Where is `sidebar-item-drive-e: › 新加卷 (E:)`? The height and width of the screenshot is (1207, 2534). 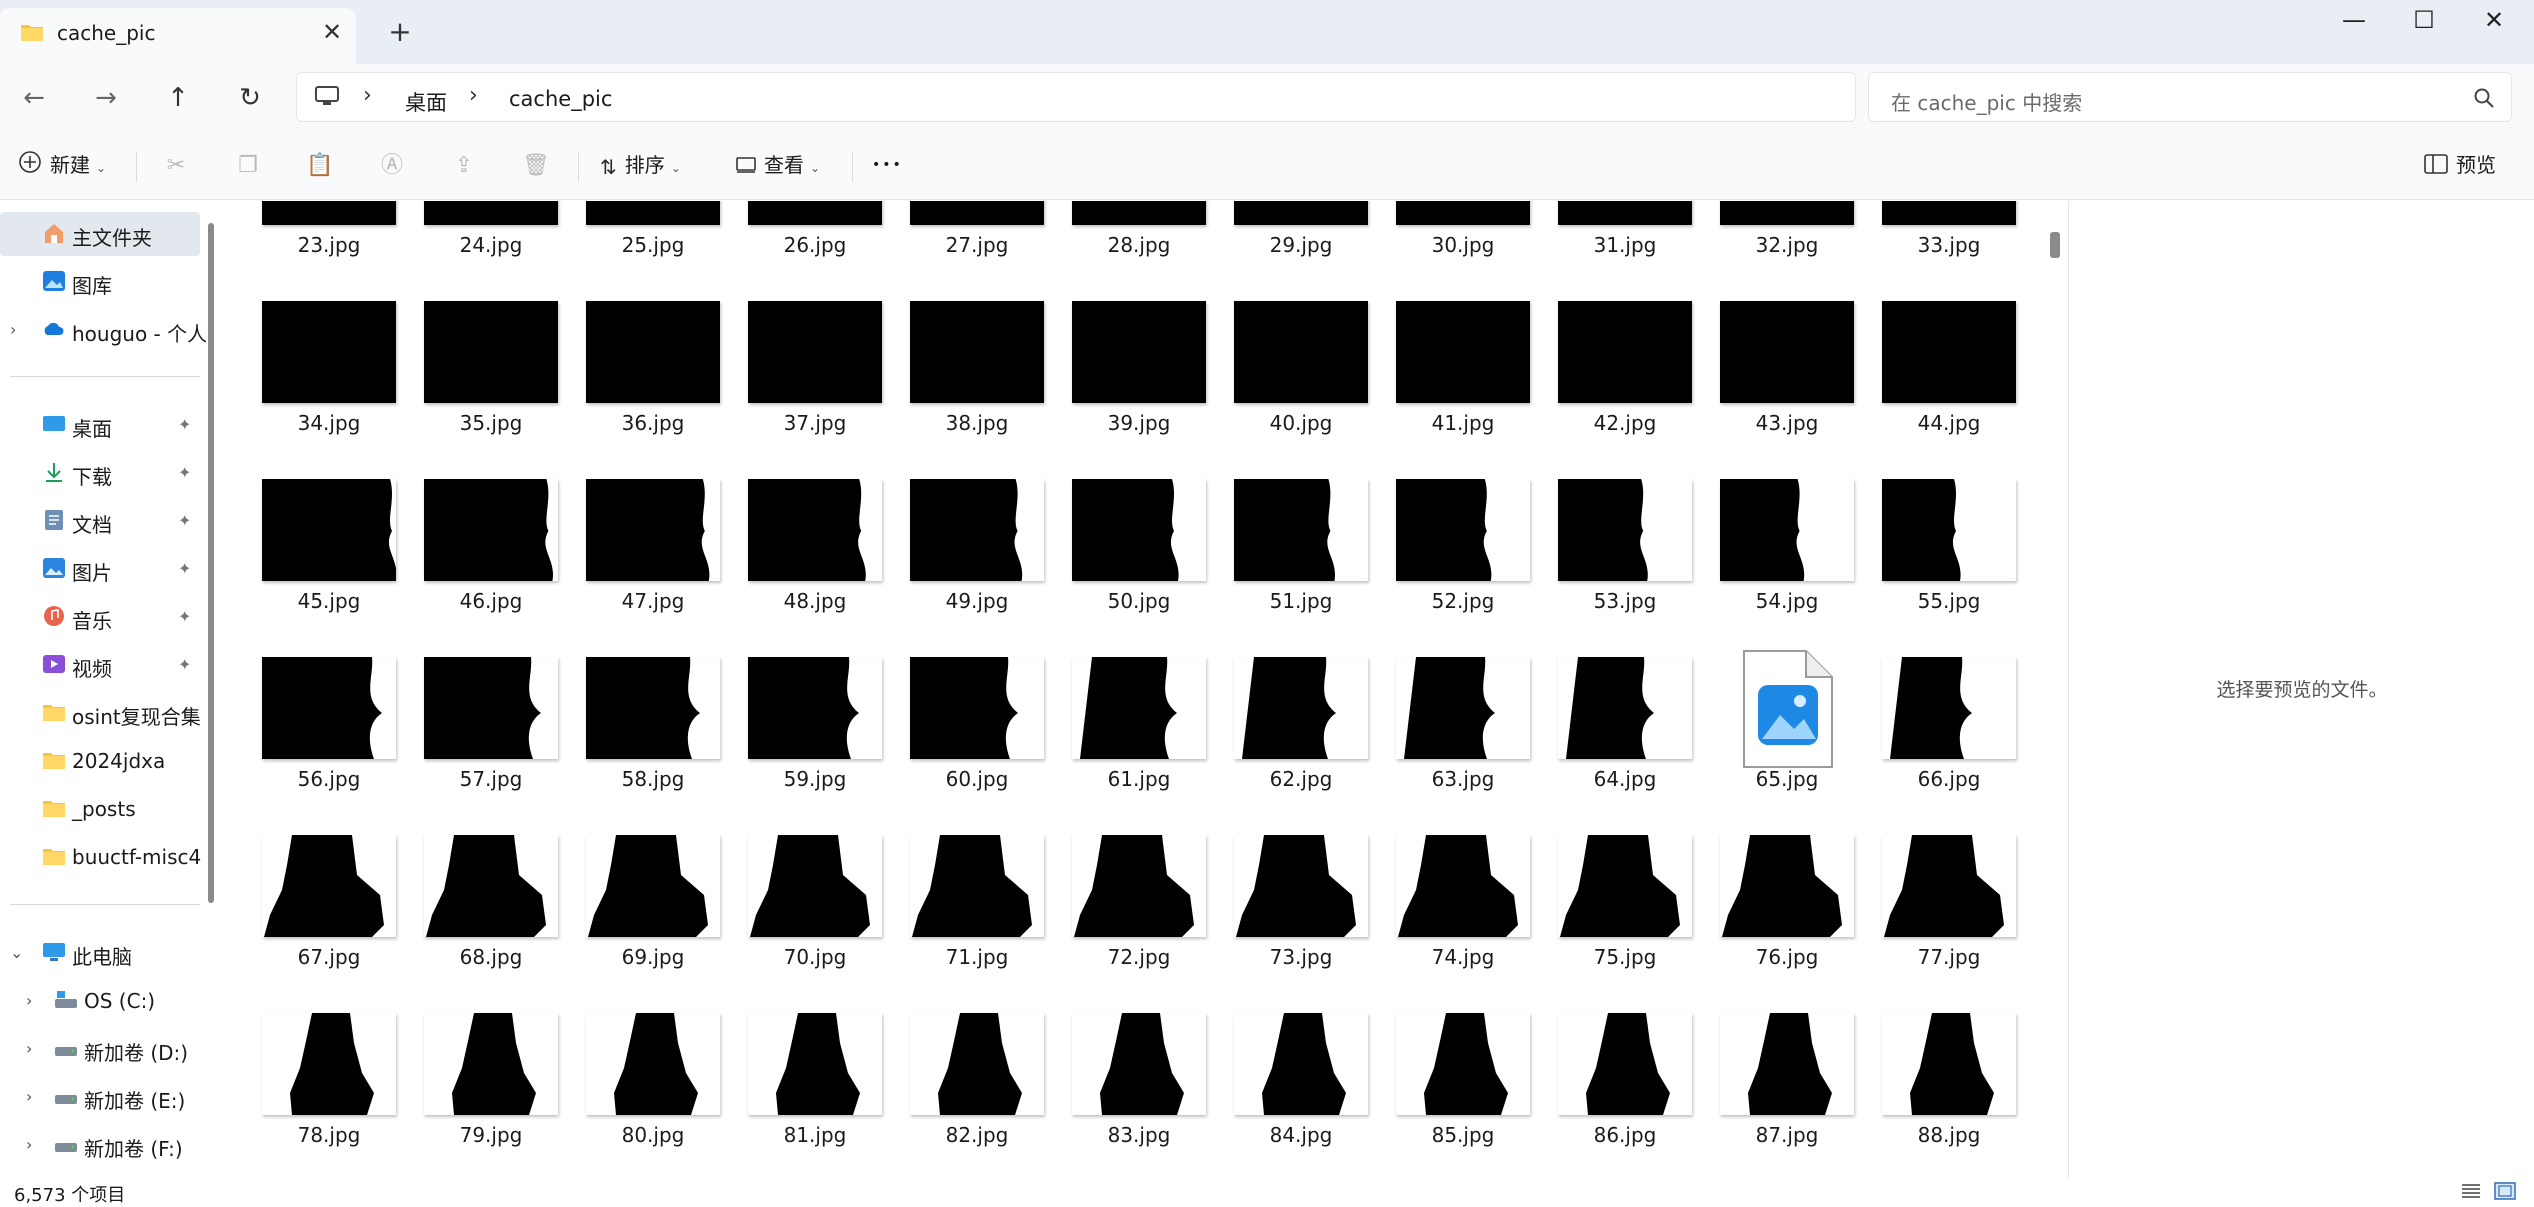
sidebar-item-drive-e: › 新加卷 (E:) is located at coordinates (100, 1097).